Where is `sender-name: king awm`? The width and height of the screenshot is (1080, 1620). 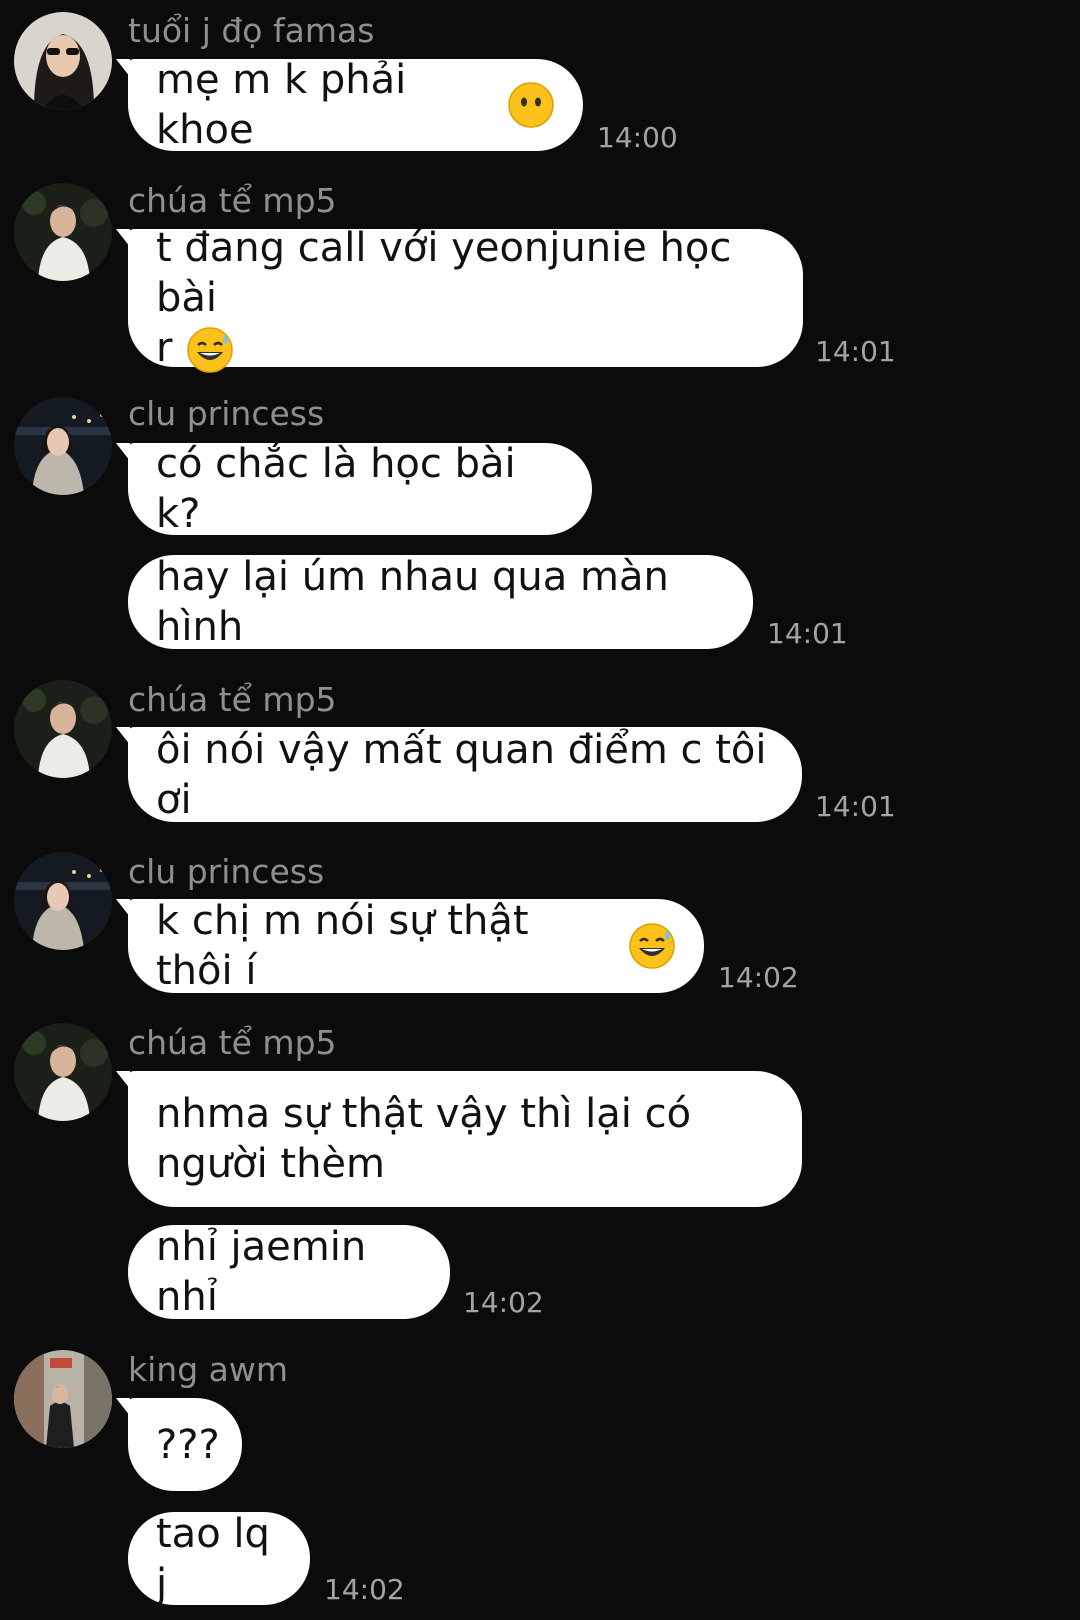 sender-name: king awm is located at coordinates (208, 1369).